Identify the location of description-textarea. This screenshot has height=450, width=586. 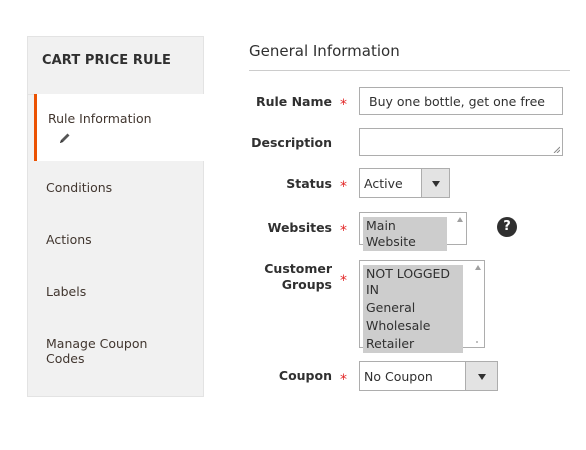
(461, 142).